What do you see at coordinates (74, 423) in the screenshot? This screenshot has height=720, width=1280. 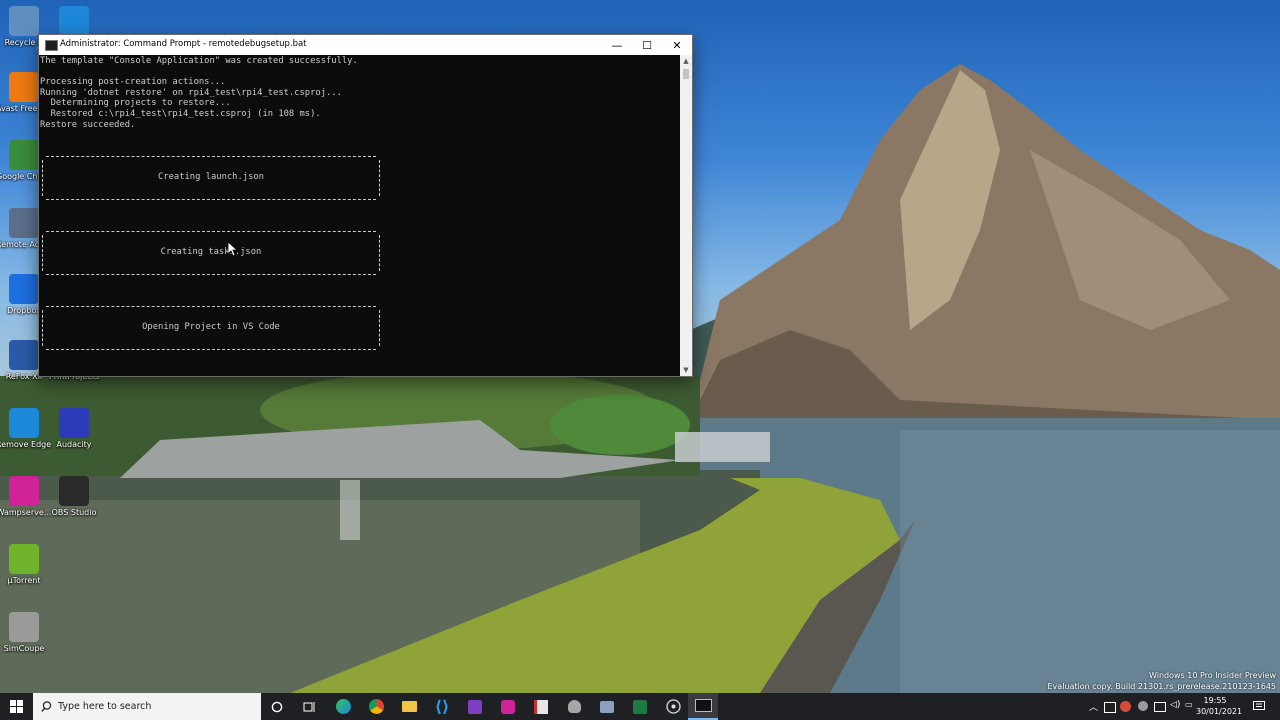 I see `audacity-icon` at bounding box center [74, 423].